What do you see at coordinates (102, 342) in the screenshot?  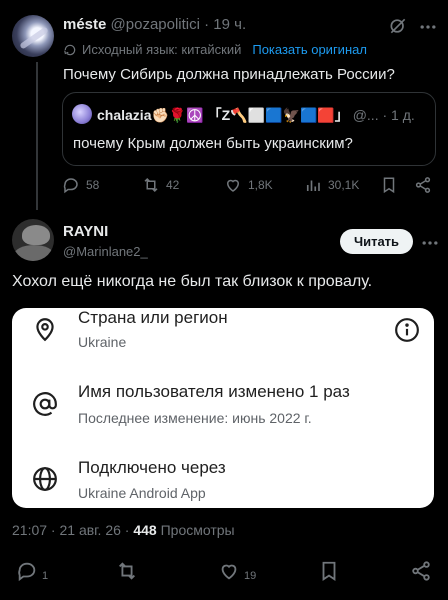 I see `country-value: Ukraine` at bounding box center [102, 342].